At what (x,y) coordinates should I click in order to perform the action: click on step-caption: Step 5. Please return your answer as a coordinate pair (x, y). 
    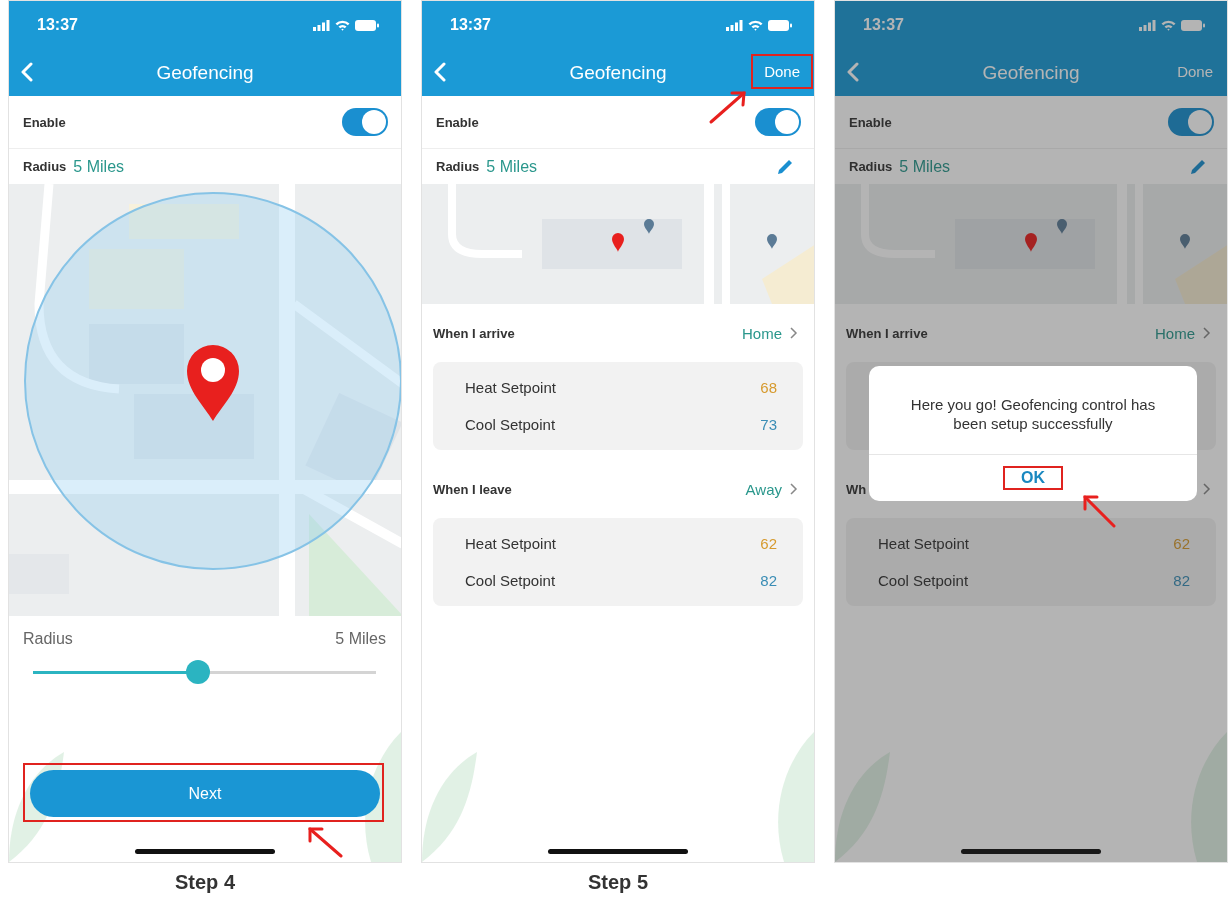
    Looking at the image, I should click on (618, 882).